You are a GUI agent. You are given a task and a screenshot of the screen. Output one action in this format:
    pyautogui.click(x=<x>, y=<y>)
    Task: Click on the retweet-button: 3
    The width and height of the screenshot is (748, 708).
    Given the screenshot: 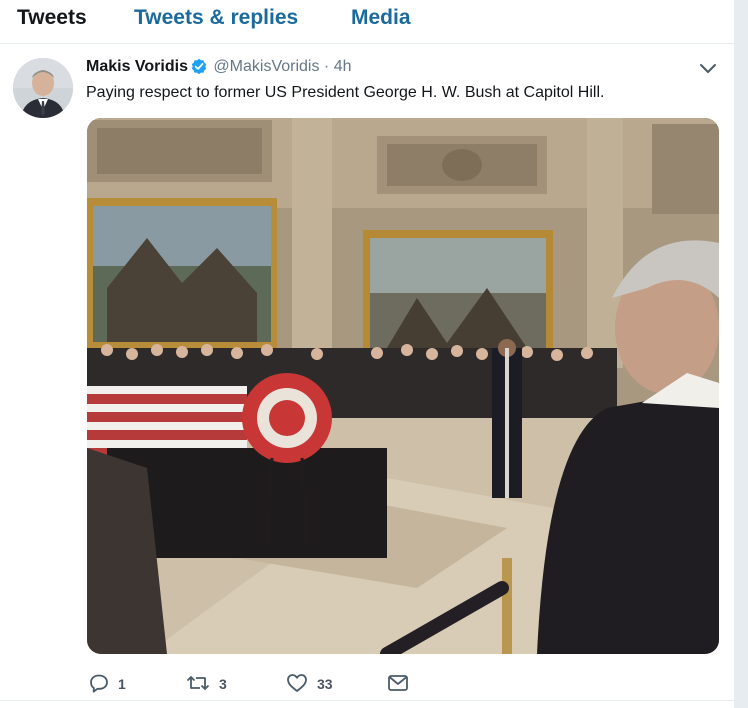 What is the action you would take?
    pyautogui.click(x=206, y=684)
    